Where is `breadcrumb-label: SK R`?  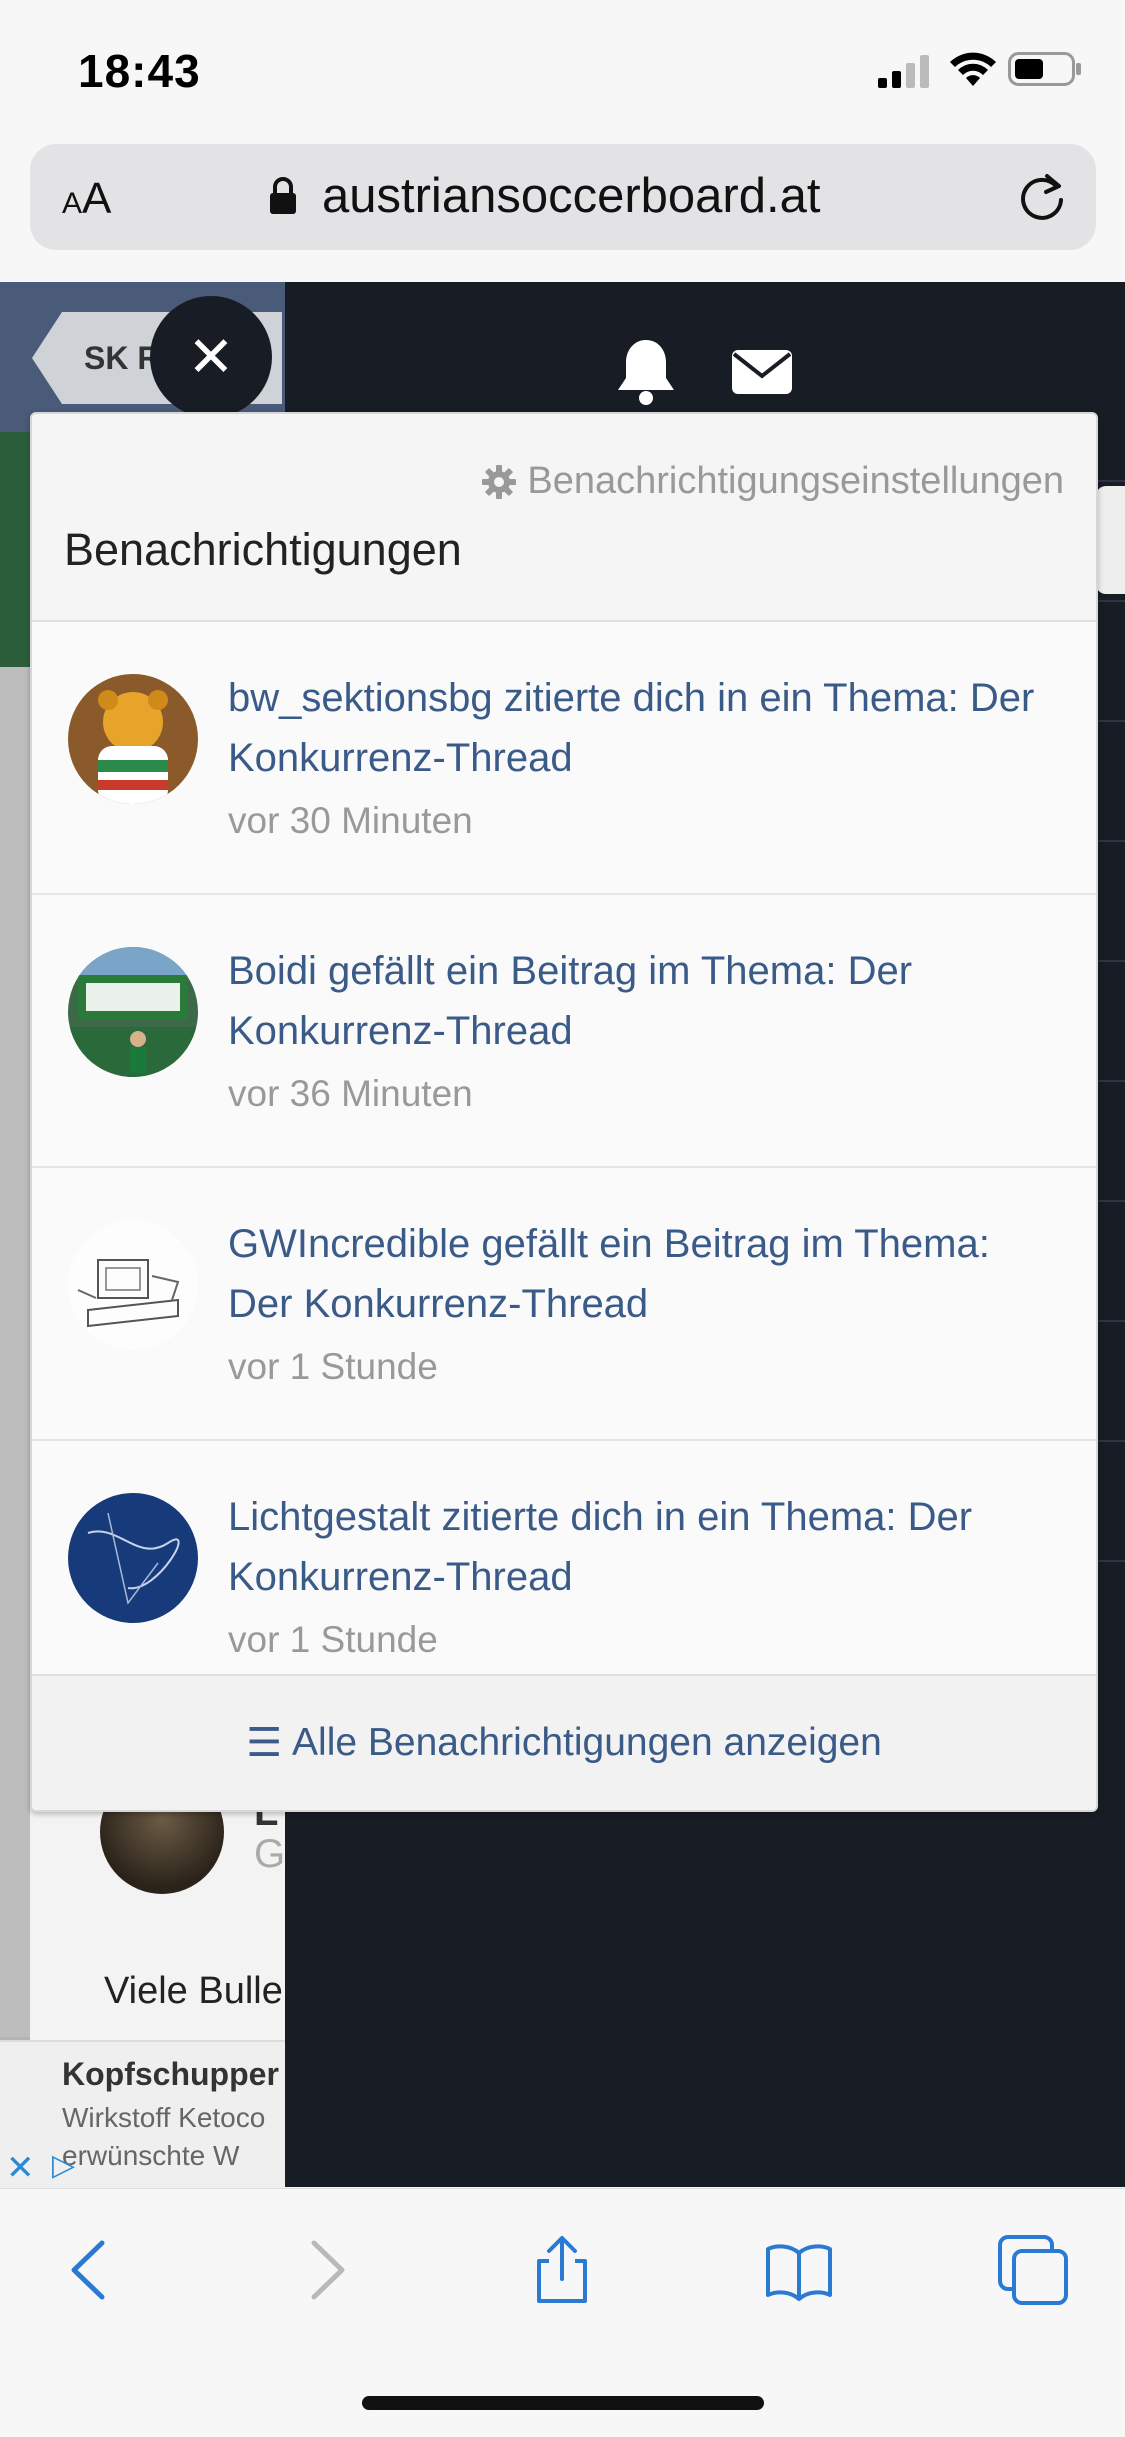
breadcrumb-label: SK R is located at coordinates (122, 358).